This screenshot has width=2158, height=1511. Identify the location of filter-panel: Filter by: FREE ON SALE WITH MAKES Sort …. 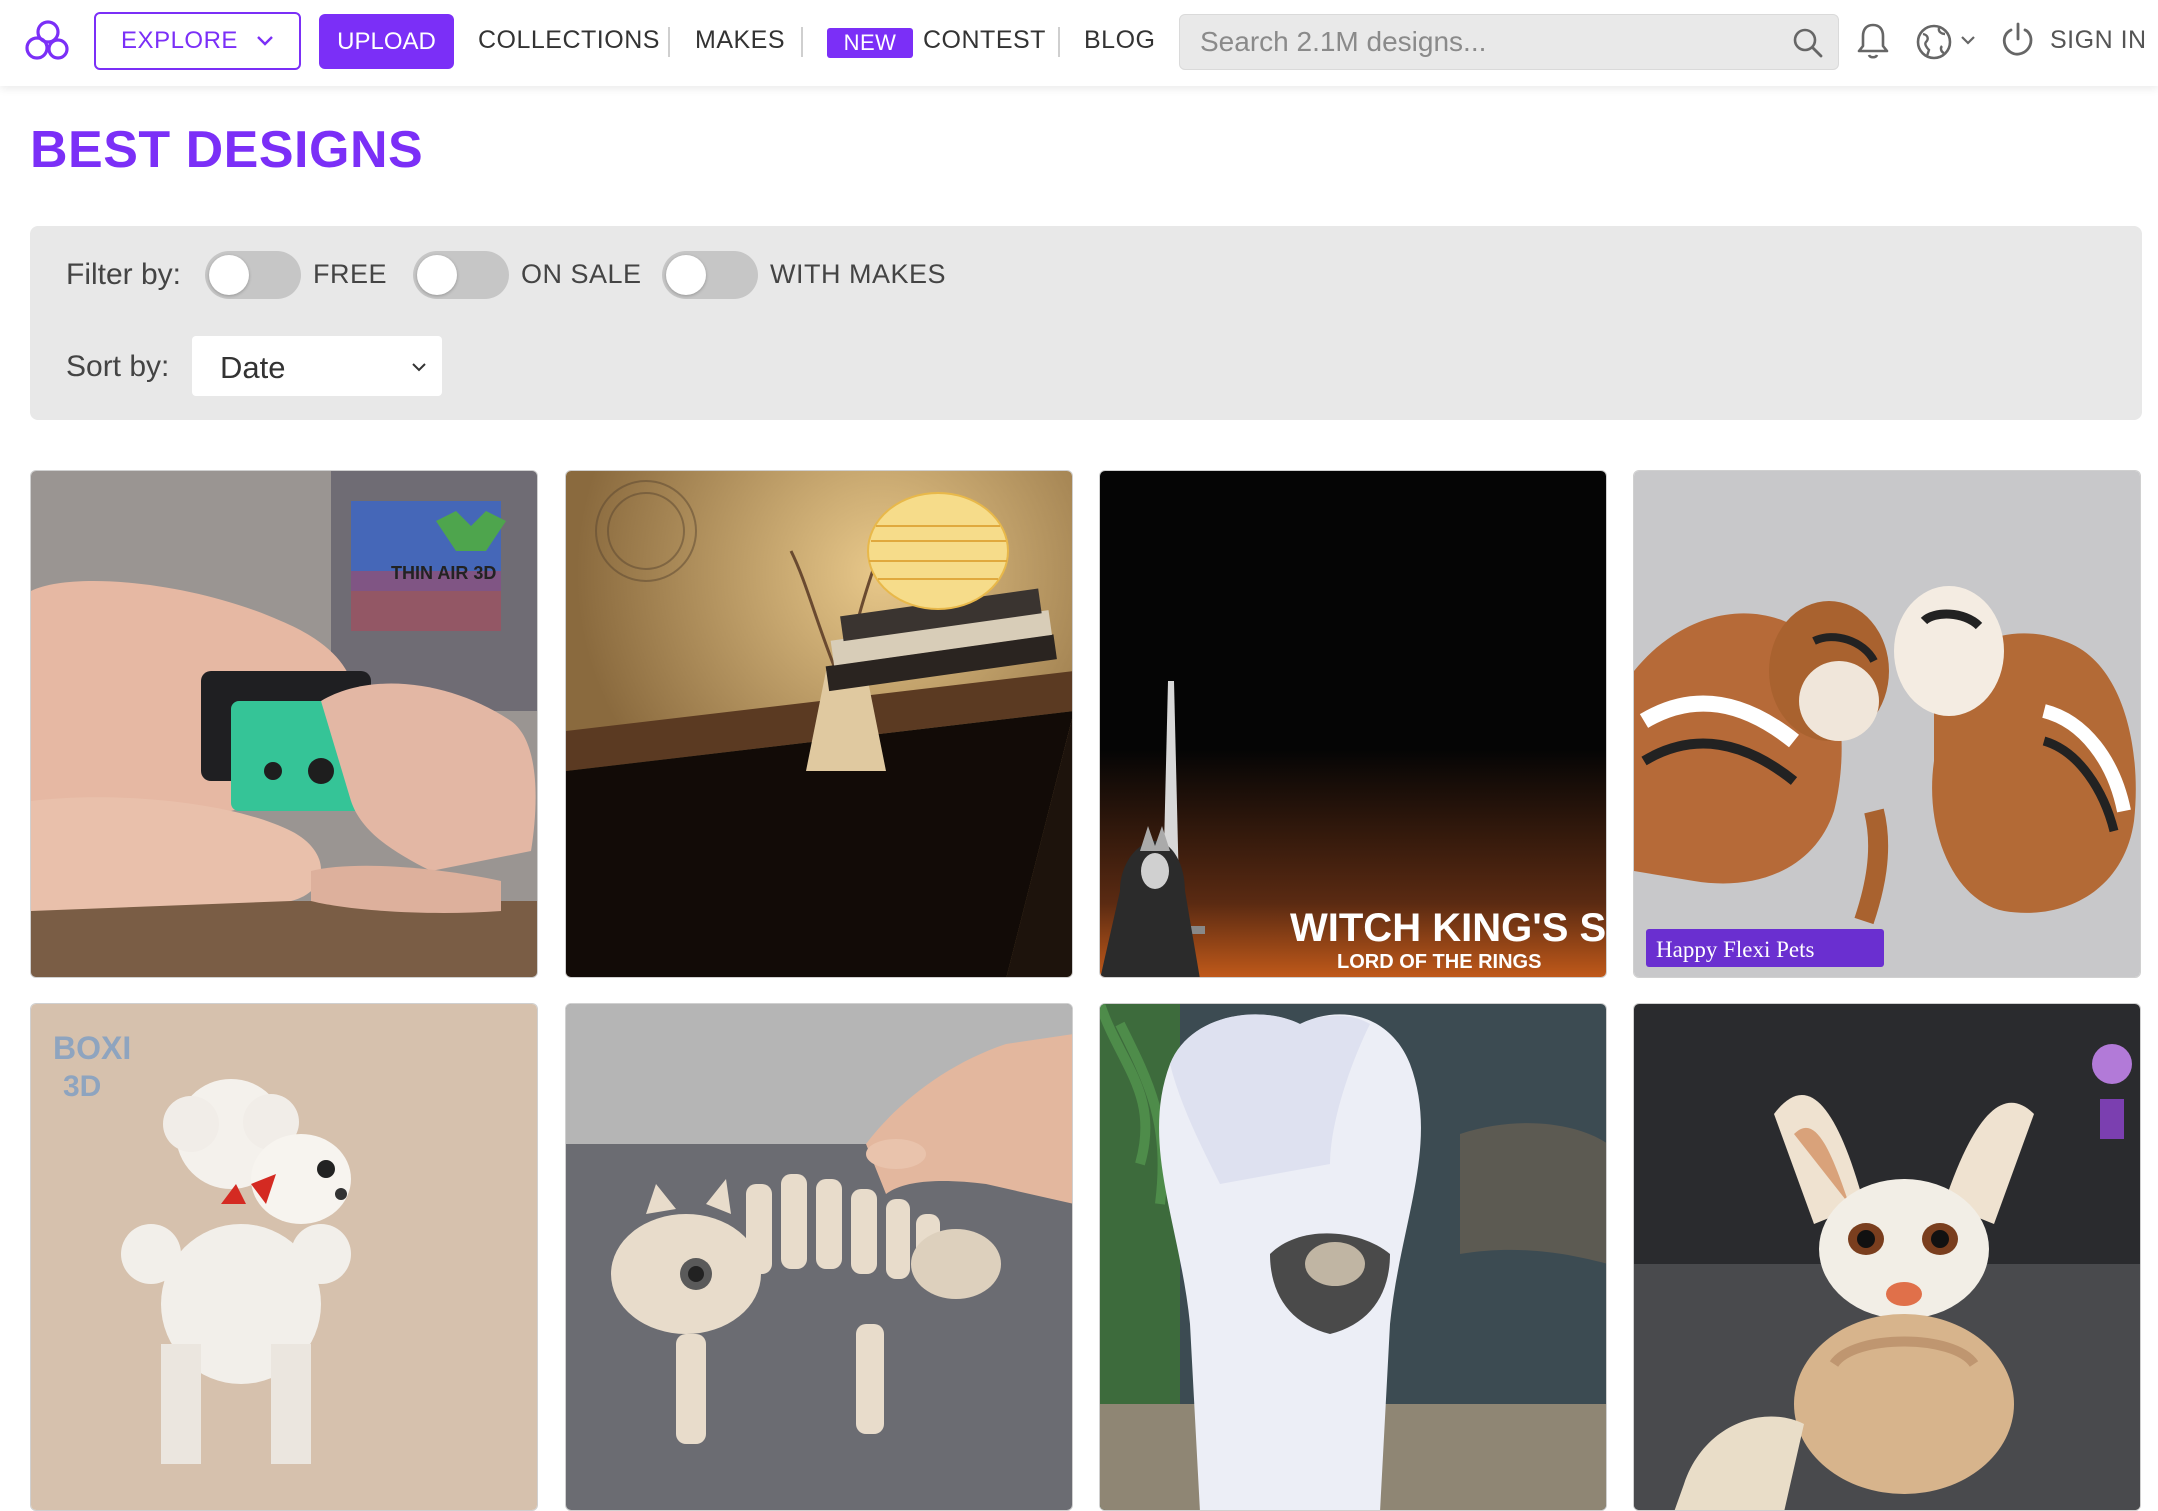
(1086, 323).